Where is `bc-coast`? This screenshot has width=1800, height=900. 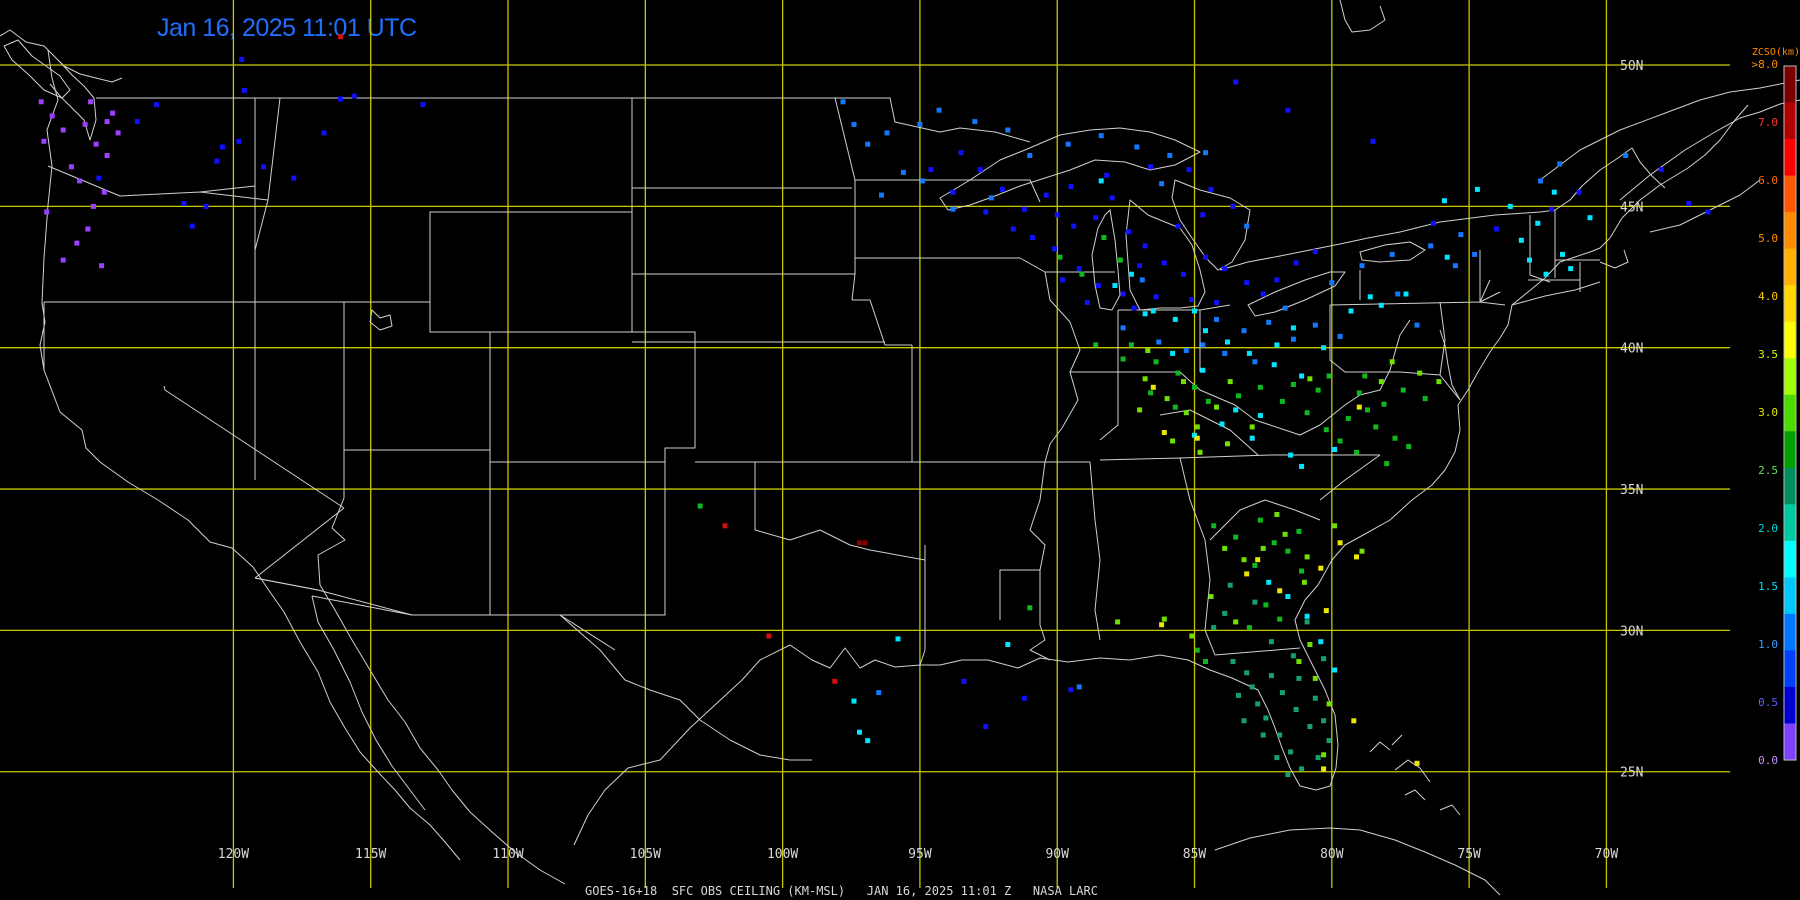
bc-coast is located at coordinates (61, 56).